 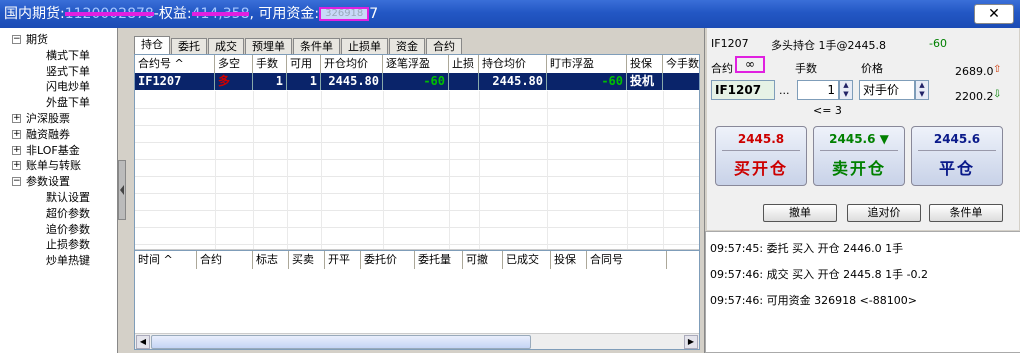 I want to click on tree-item-label: 融资融券, so click(x=48, y=134).